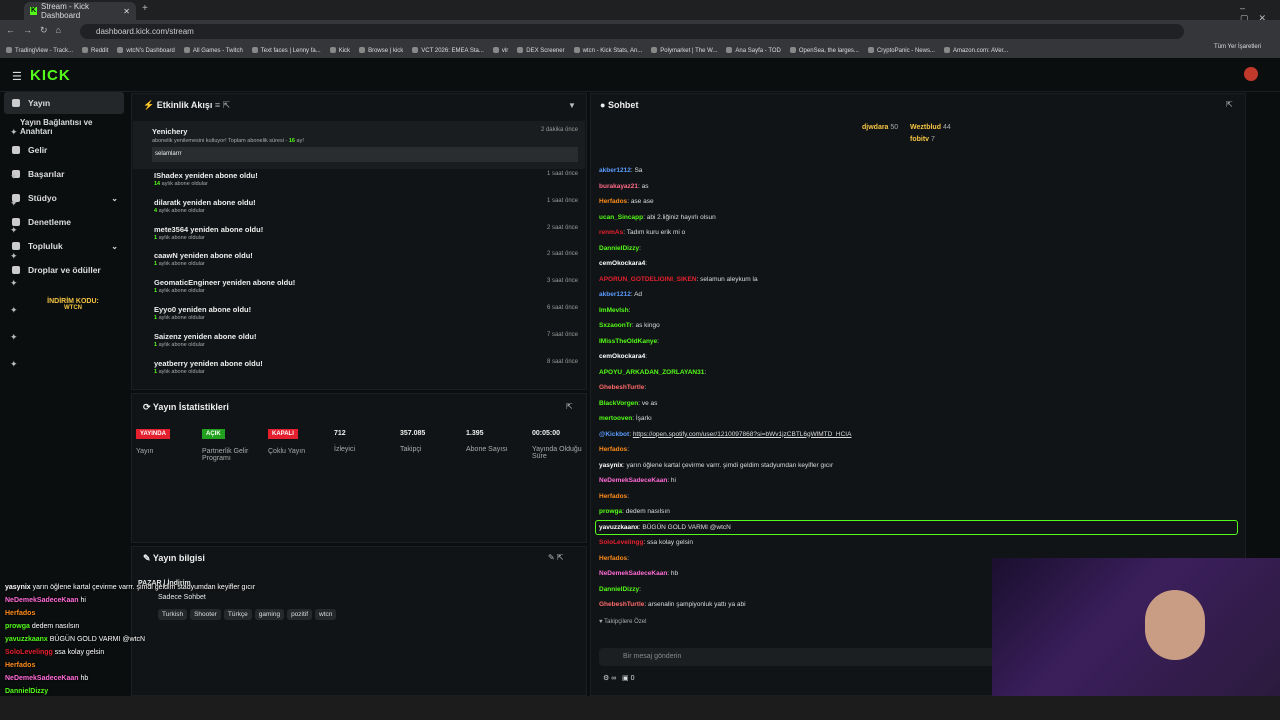  What do you see at coordinates (618, 186) in the screenshot?
I see `chat-username: burakayaz21` at bounding box center [618, 186].